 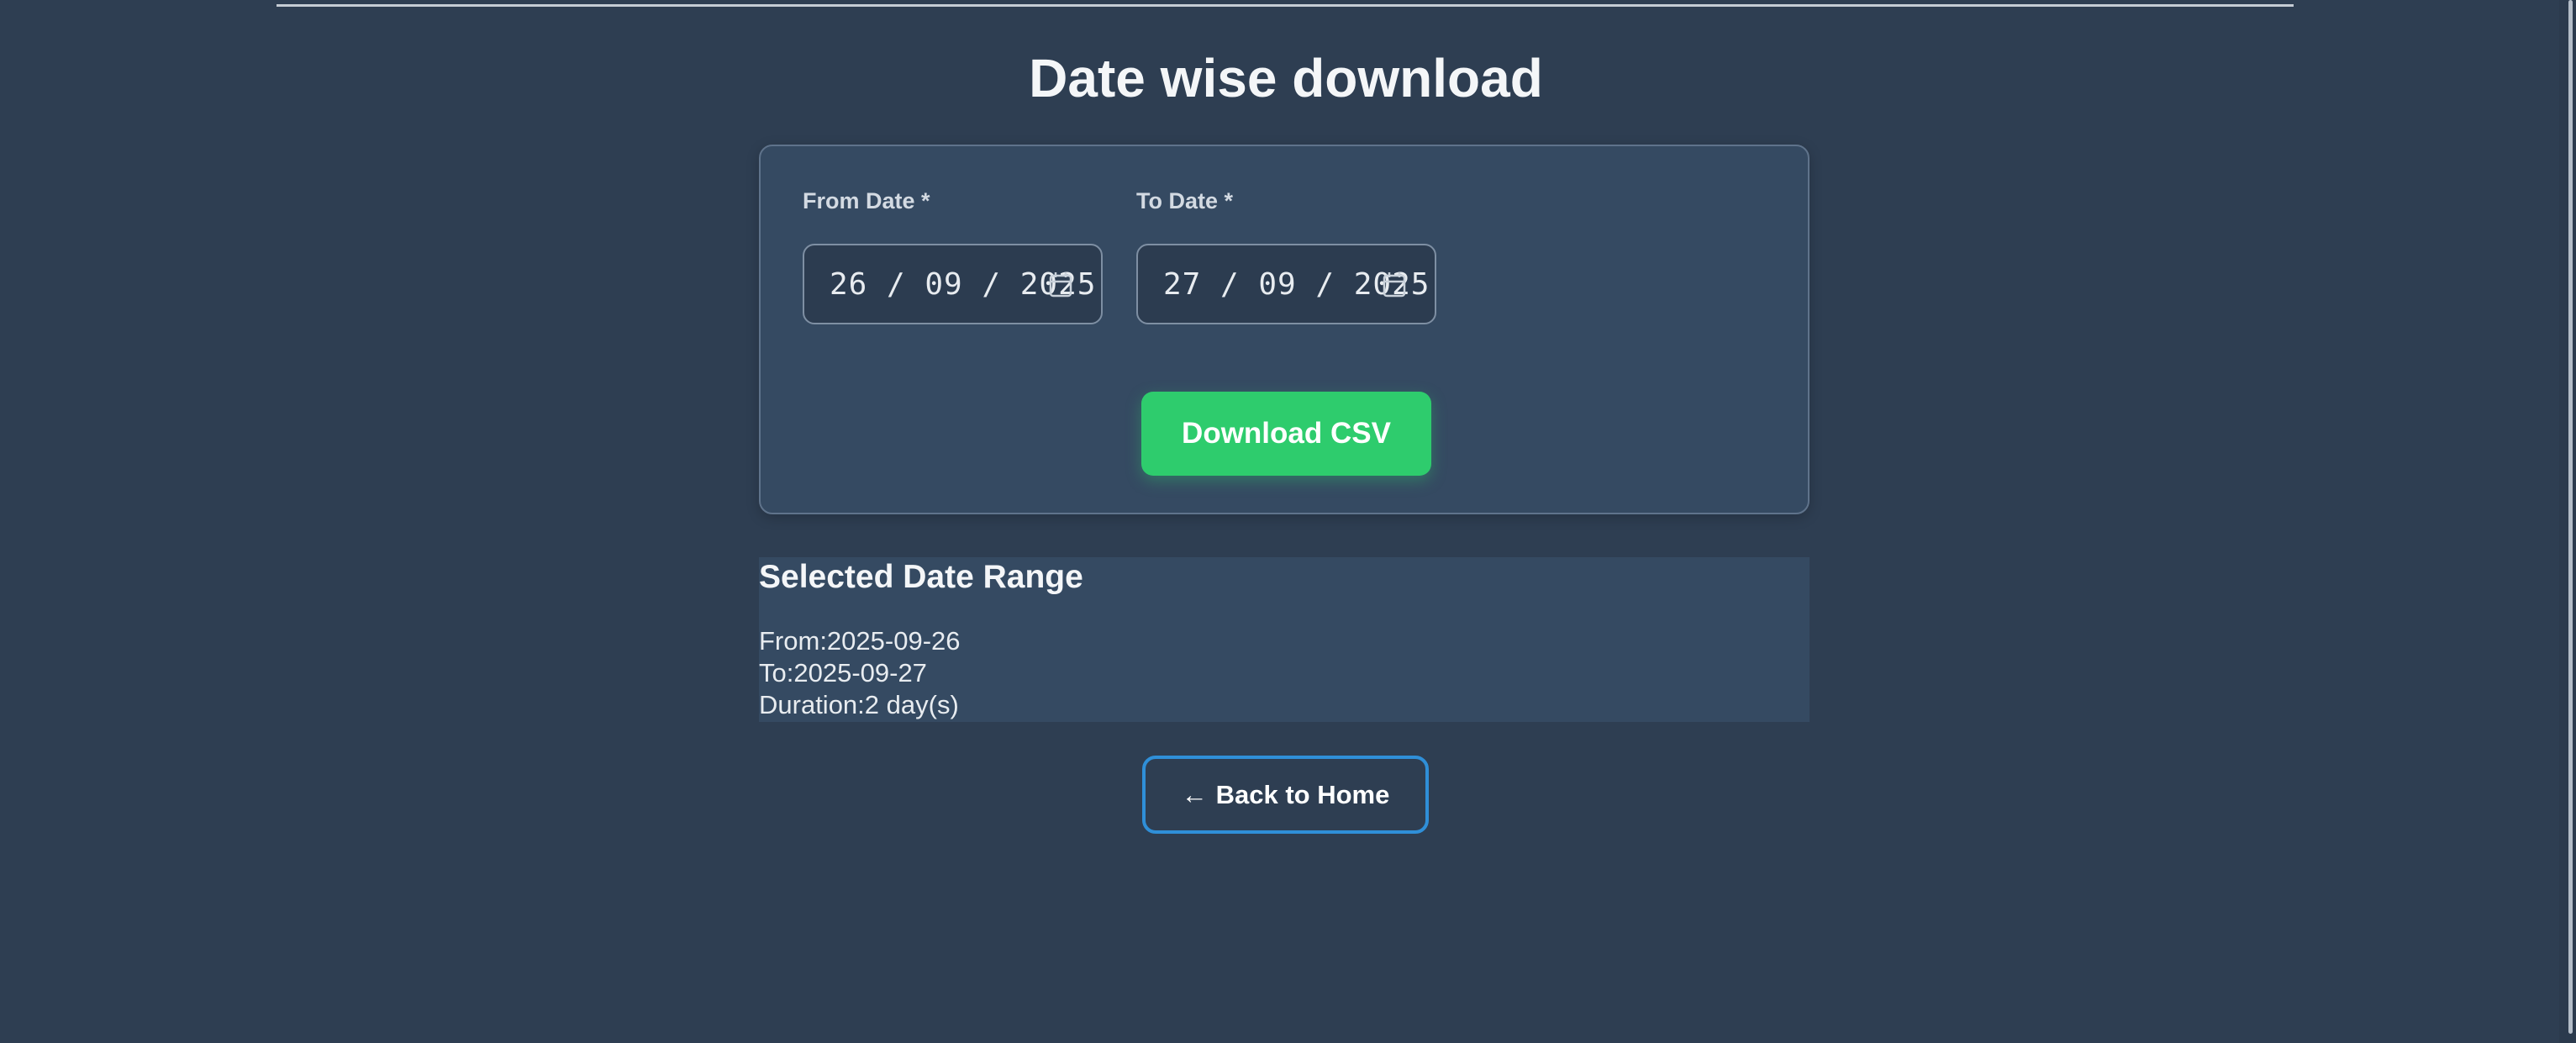 What do you see at coordinates (1302, 794) in the screenshot?
I see `back-to-home-label: Back to Home` at bounding box center [1302, 794].